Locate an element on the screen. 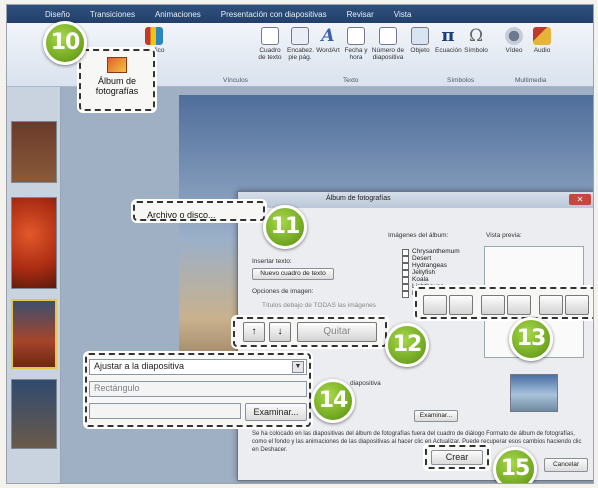  omega-icon: Ω is located at coordinates (476, 36).